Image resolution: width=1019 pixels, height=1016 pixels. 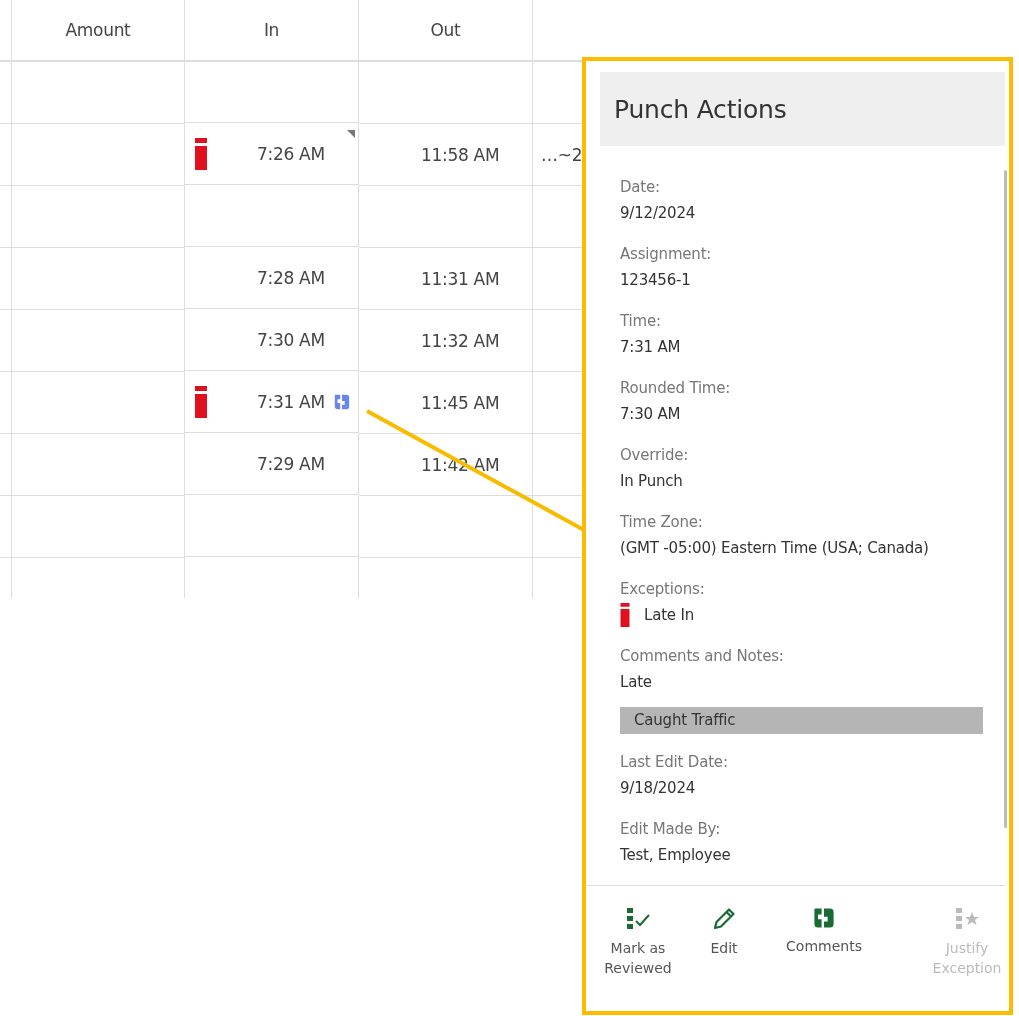 What do you see at coordinates (98, 31) in the screenshot?
I see `column-header: Amount` at bounding box center [98, 31].